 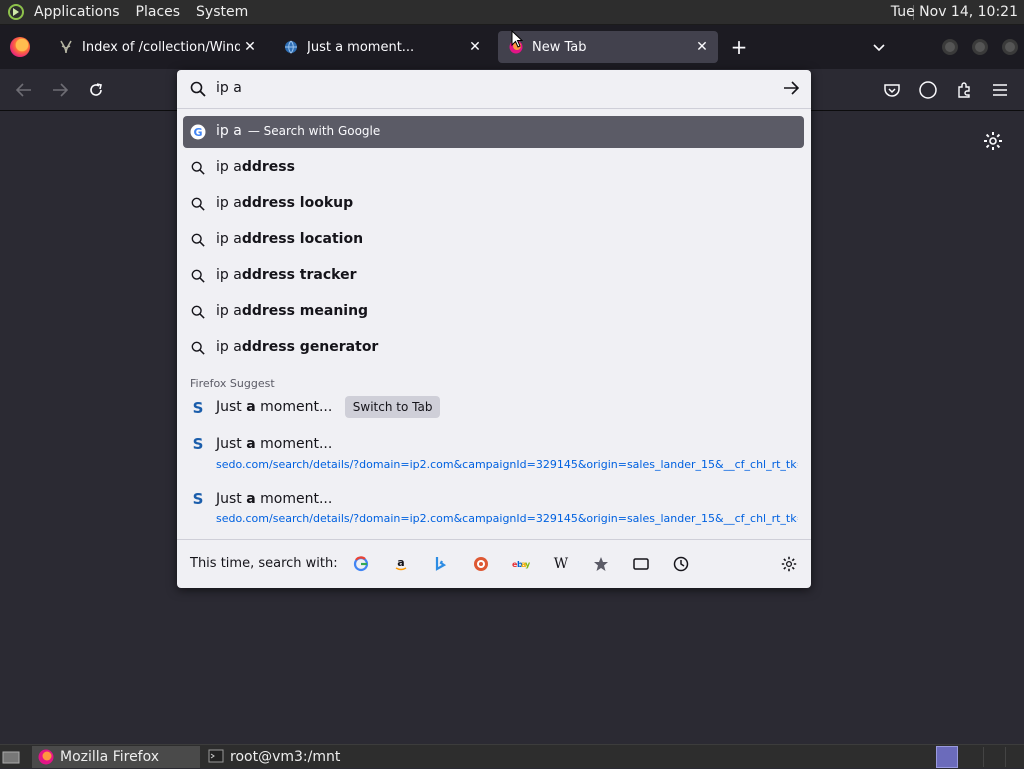 I want to click on suggestion-row: ip address tracker, so click(x=493, y=276).